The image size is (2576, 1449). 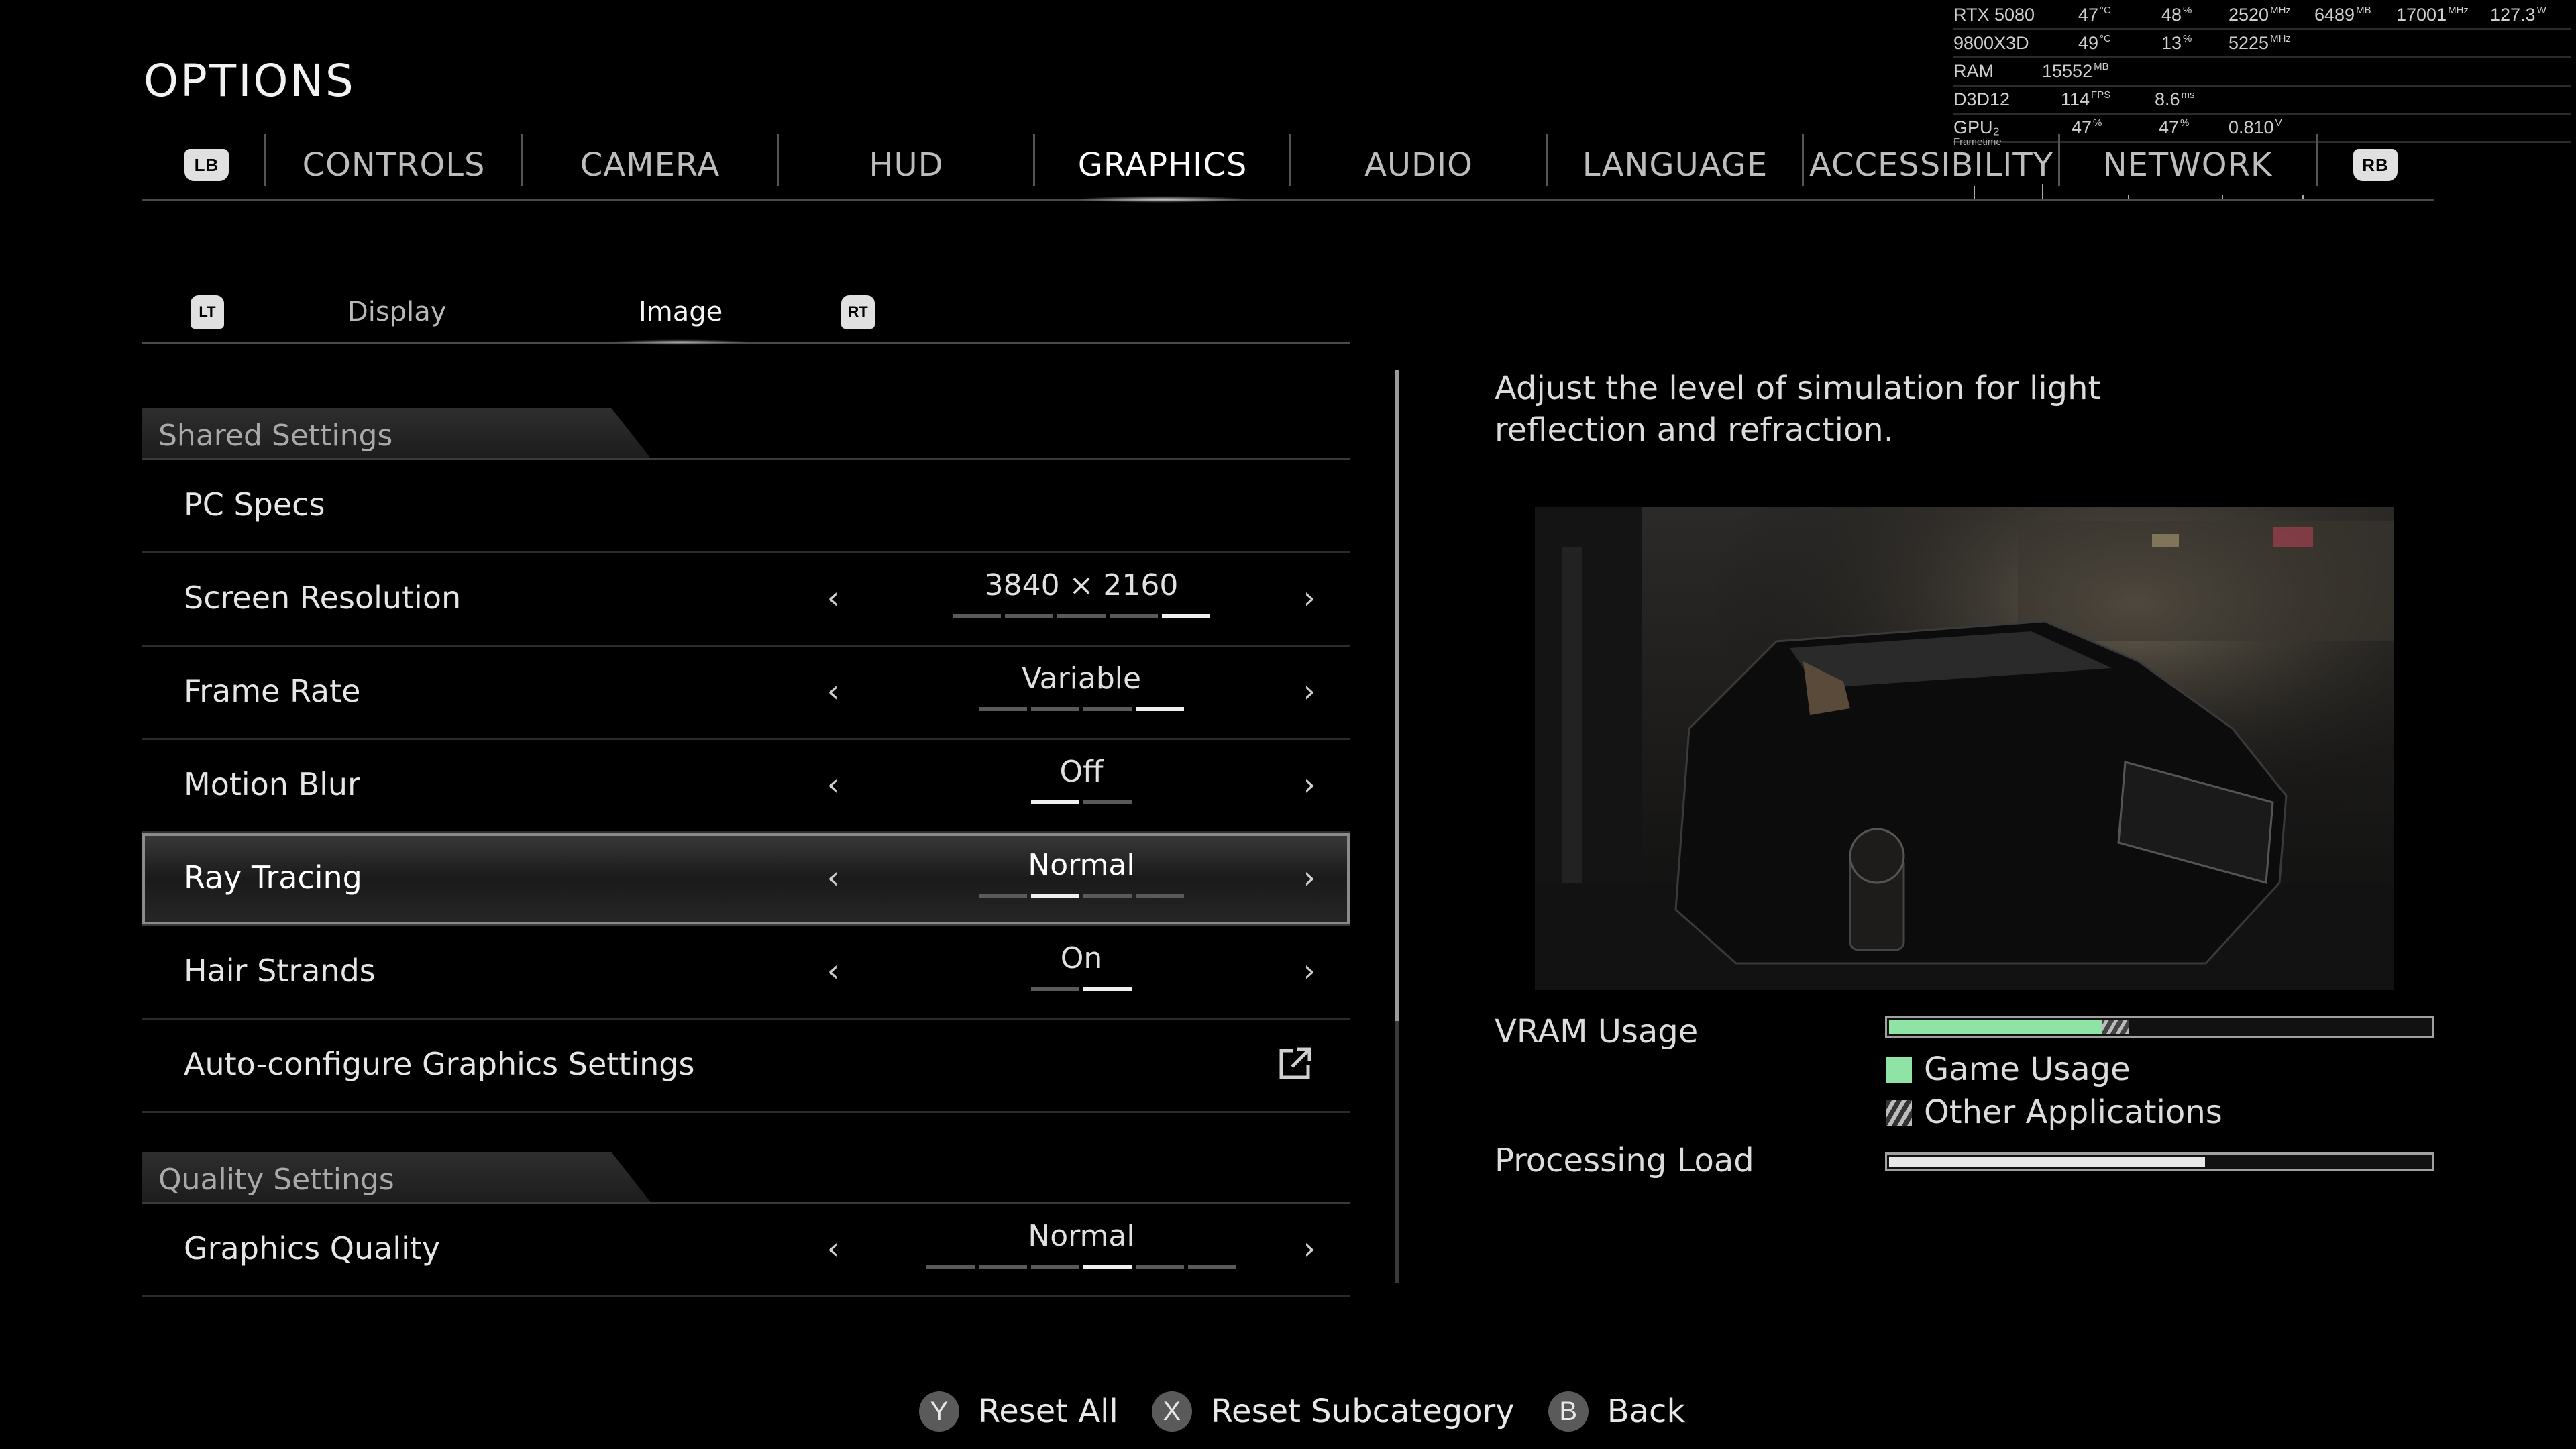 I want to click on preview-scene, so click(x=1964, y=748).